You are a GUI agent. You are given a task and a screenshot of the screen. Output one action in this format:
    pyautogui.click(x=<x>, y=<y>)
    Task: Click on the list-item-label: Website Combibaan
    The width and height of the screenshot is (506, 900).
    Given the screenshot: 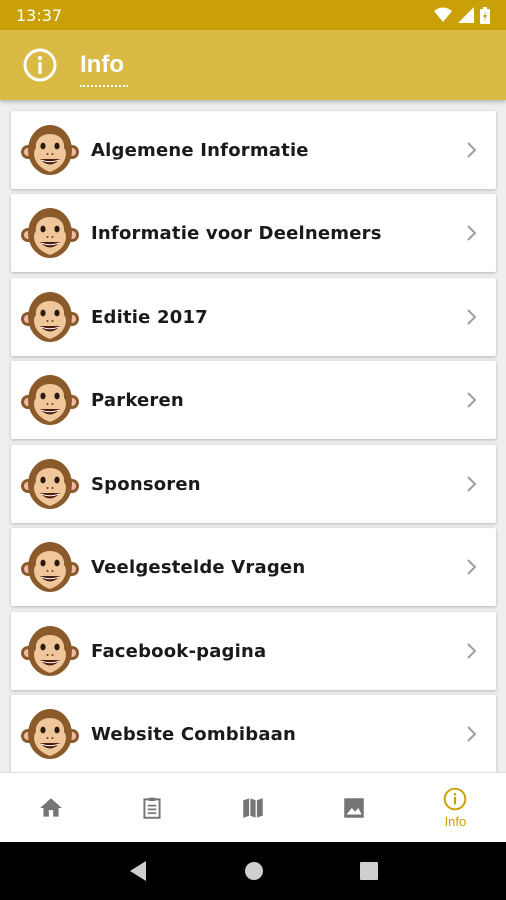 What is the action you would take?
    pyautogui.click(x=194, y=734)
    